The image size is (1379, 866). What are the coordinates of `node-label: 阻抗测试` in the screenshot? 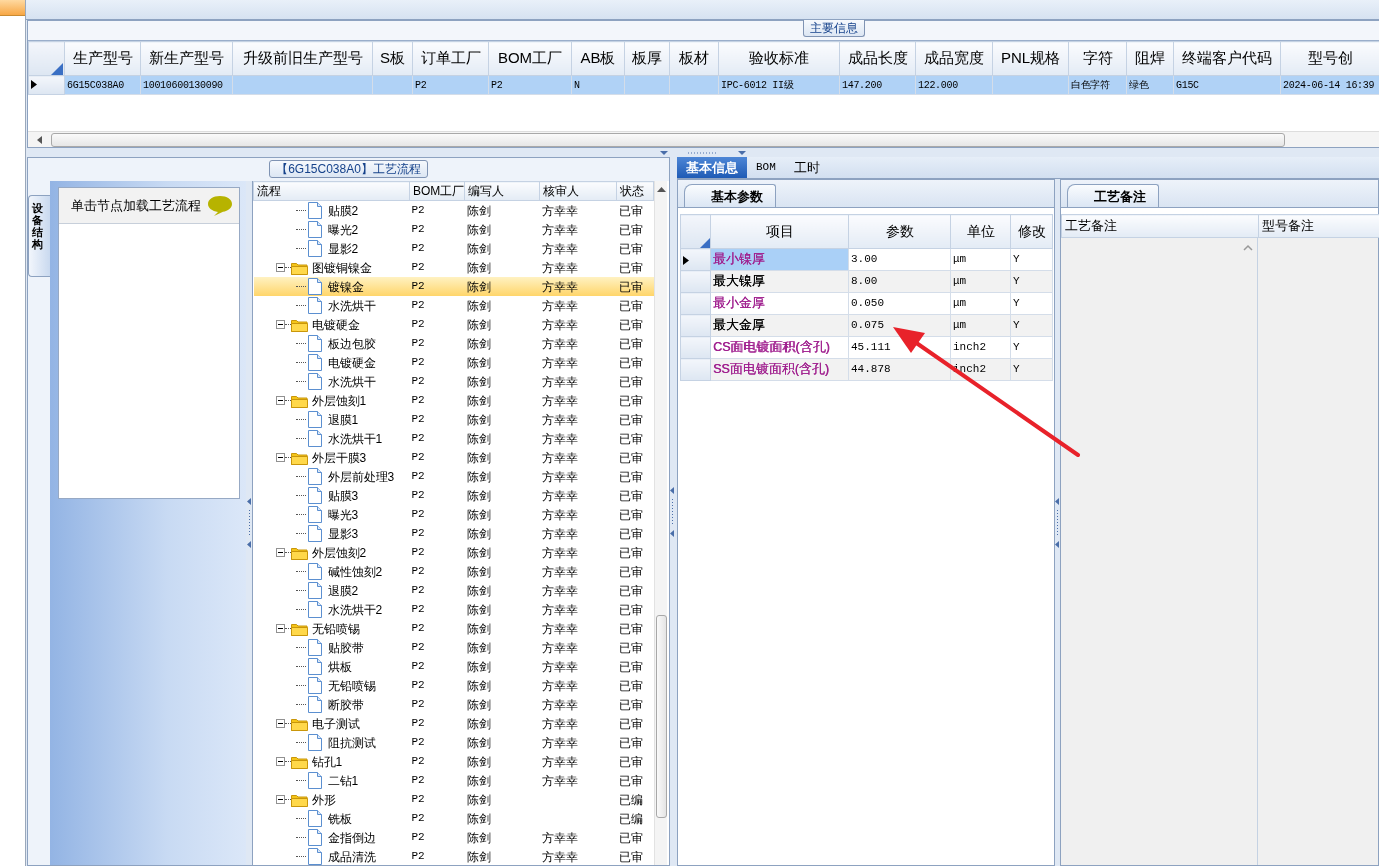 It's located at (351, 742).